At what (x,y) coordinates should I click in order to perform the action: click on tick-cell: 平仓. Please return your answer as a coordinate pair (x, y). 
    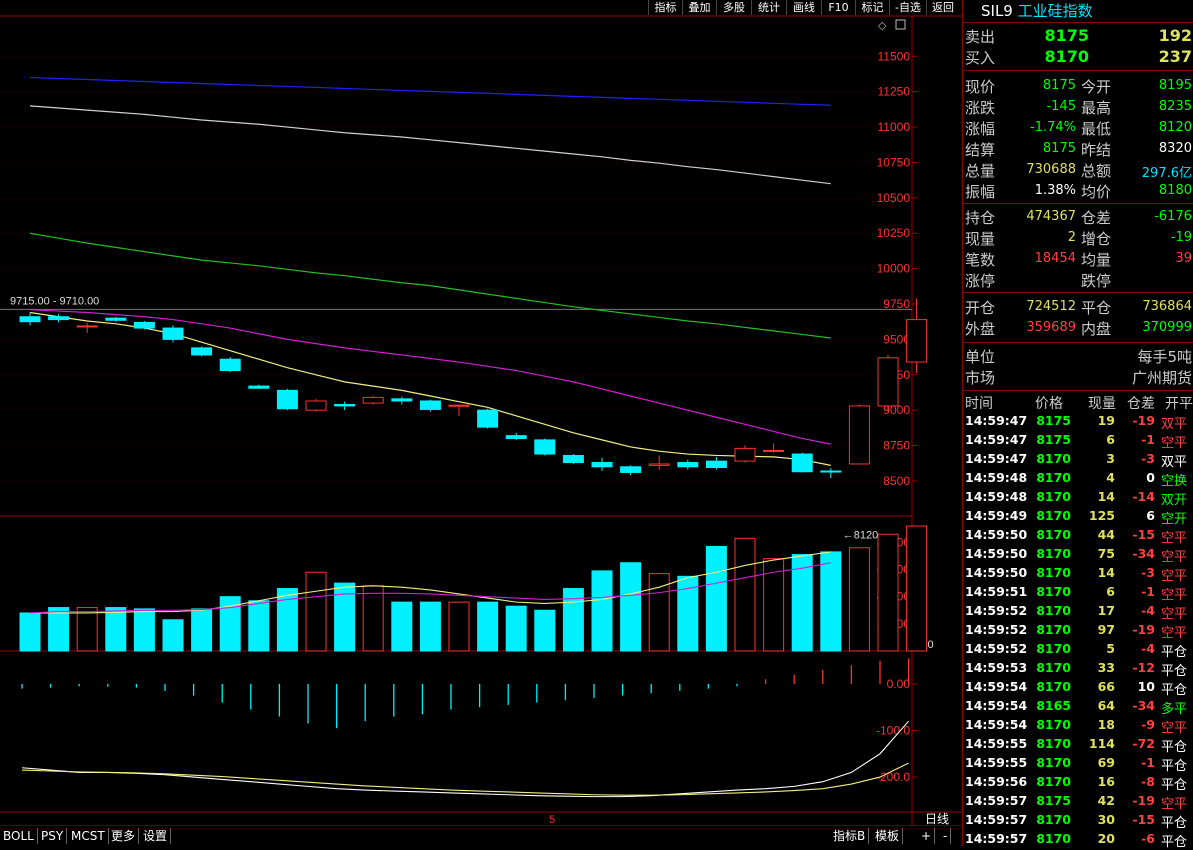
    Looking at the image, I should click on (1174, 842).